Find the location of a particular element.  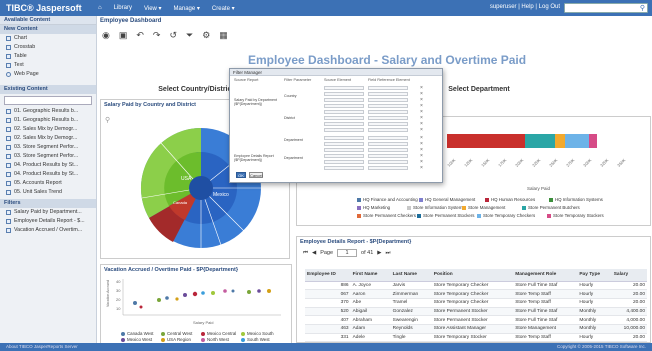

legend-entry: Store Information Systems is located at coordinates (436, 207).